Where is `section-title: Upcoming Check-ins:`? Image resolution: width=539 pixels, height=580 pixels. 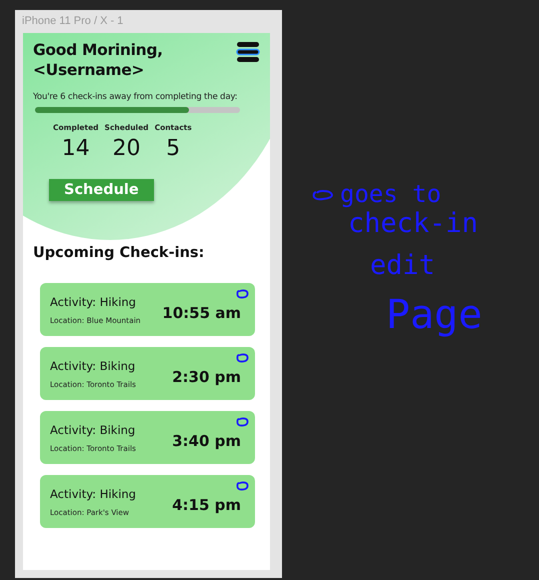
section-title: Upcoming Check-ins: is located at coordinates (119, 253).